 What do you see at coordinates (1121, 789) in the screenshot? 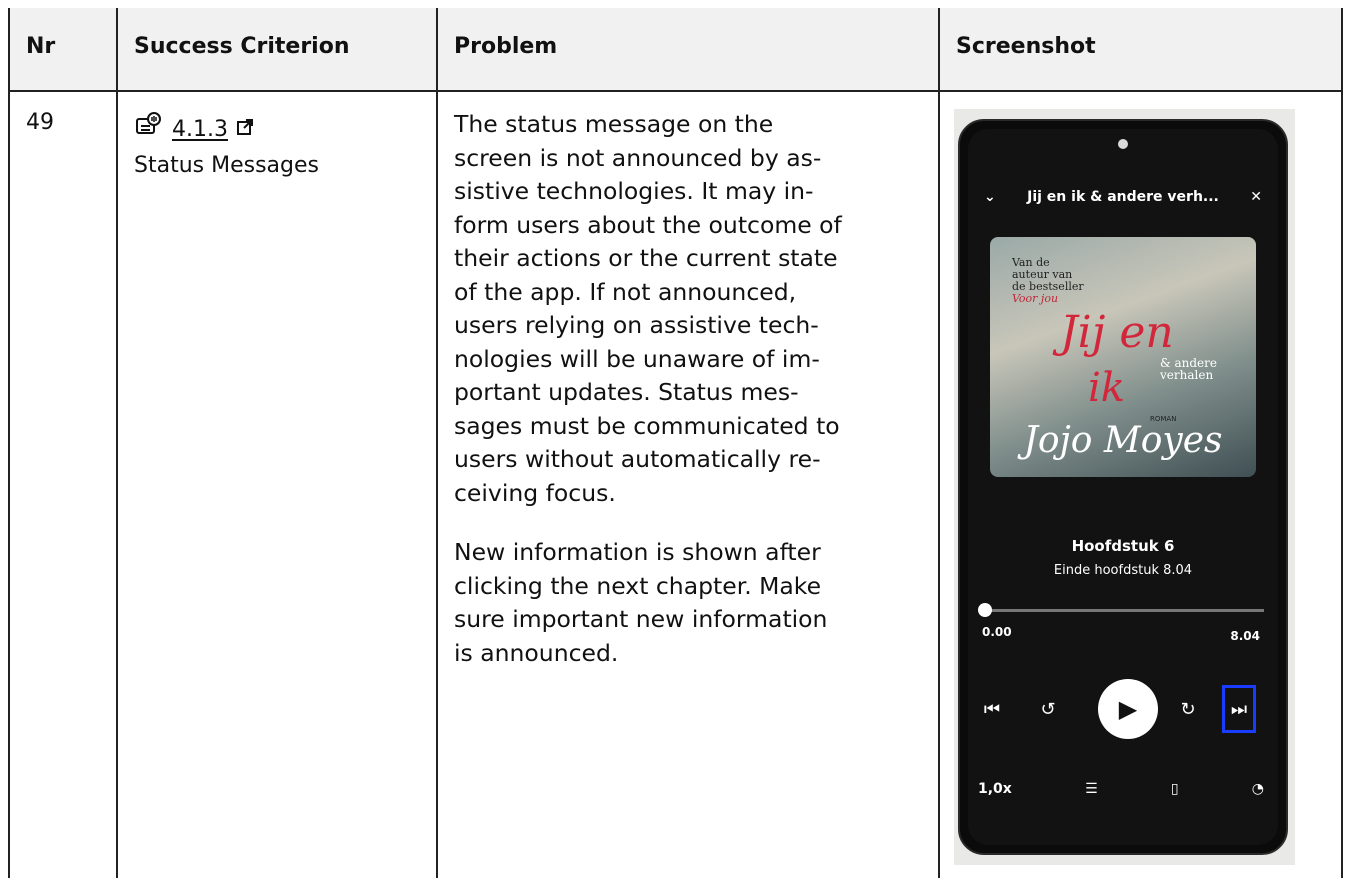
I see `player-bottom-bar: 1,0x ☰ ▯ ◔` at bounding box center [1121, 789].